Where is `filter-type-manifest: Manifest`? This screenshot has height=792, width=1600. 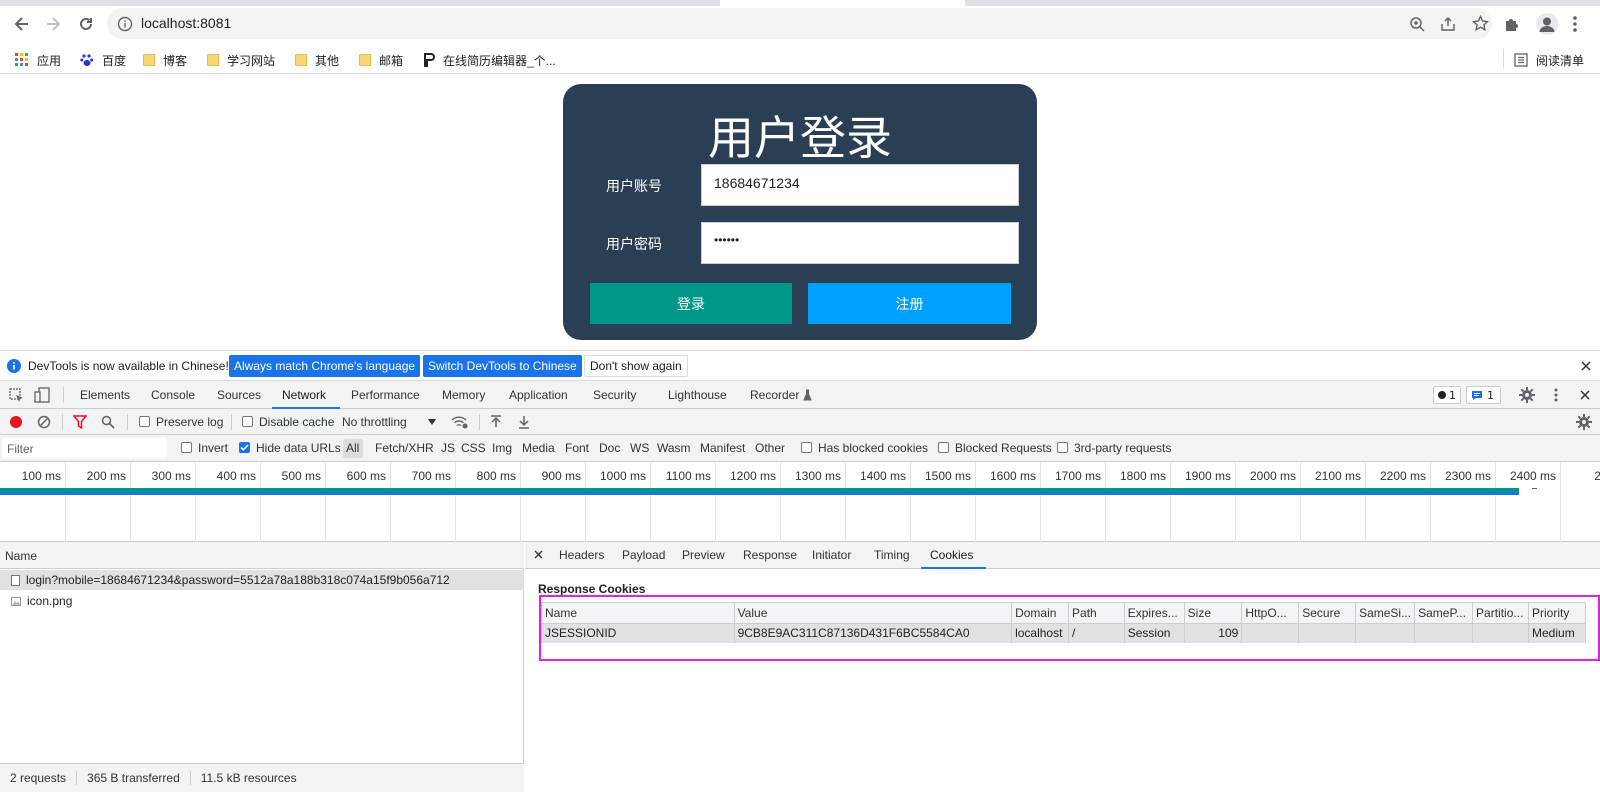
filter-type-manifest: Manifest is located at coordinates (722, 448).